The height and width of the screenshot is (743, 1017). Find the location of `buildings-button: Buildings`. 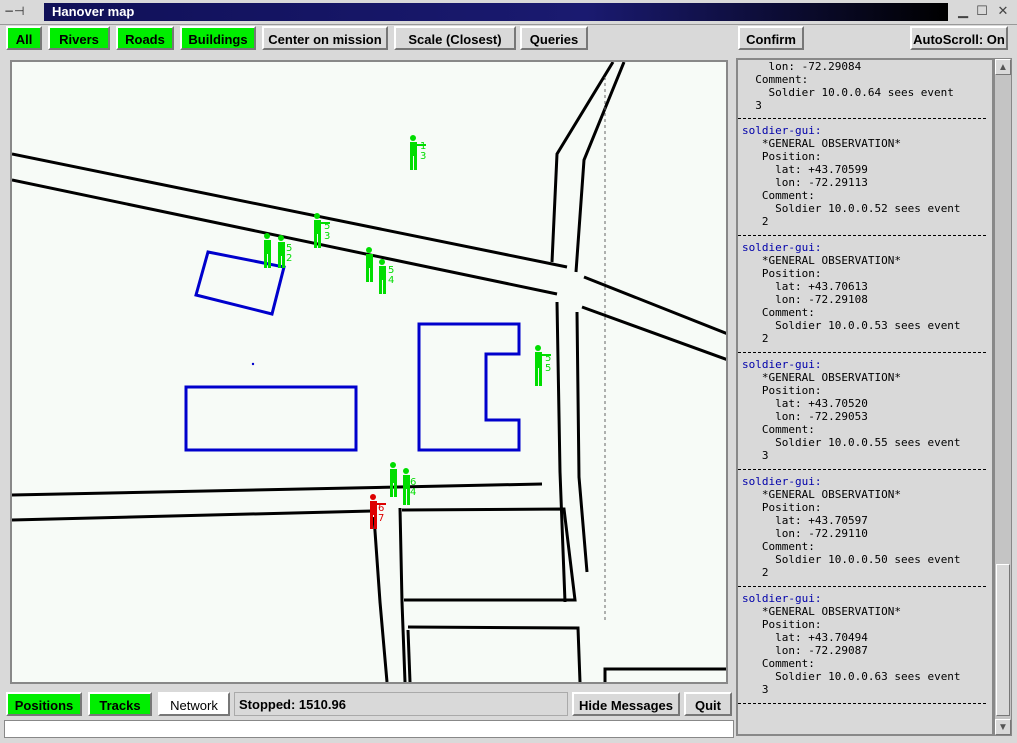

buildings-button: Buildings is located at coordinates (218, 38).